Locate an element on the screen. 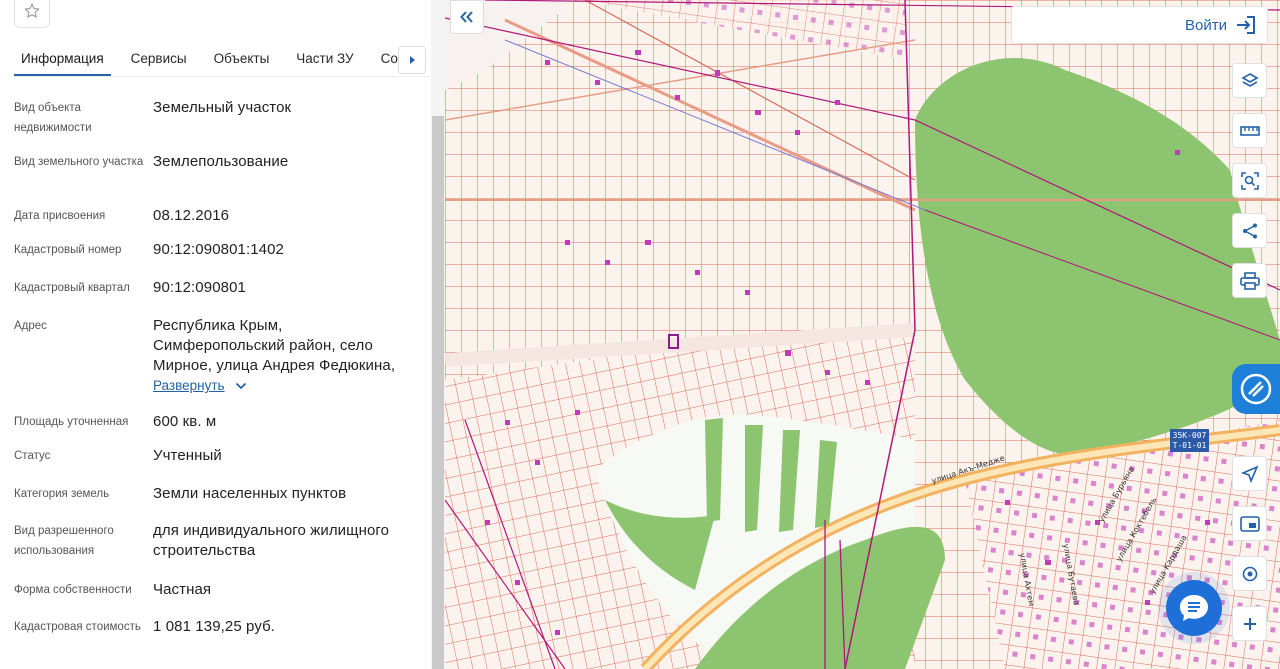  tab-objects: Объекты is located at coordinates (245, 60).